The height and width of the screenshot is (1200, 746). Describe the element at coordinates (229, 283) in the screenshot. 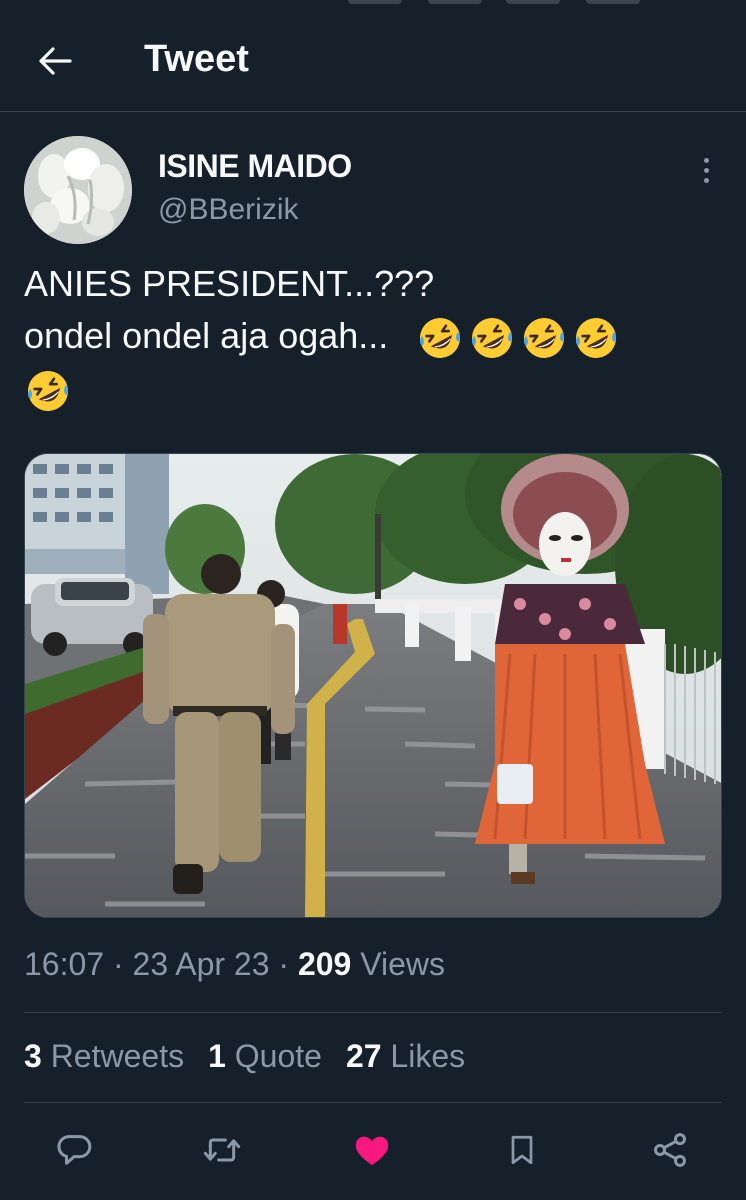

I see `tweet-line-1: ANIES PRESIDENT...???` at that location.